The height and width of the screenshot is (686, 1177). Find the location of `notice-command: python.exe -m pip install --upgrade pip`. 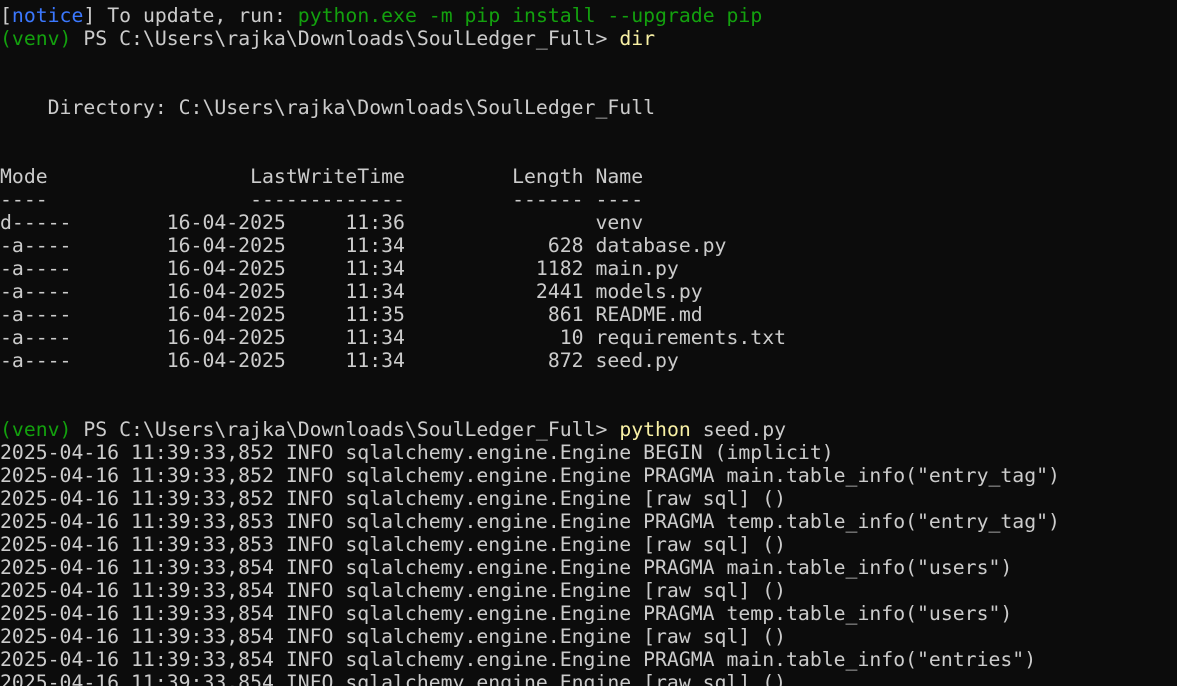

notice-command: python.exe -m pip install --upgrade pip is located at coordinates (530, 15).